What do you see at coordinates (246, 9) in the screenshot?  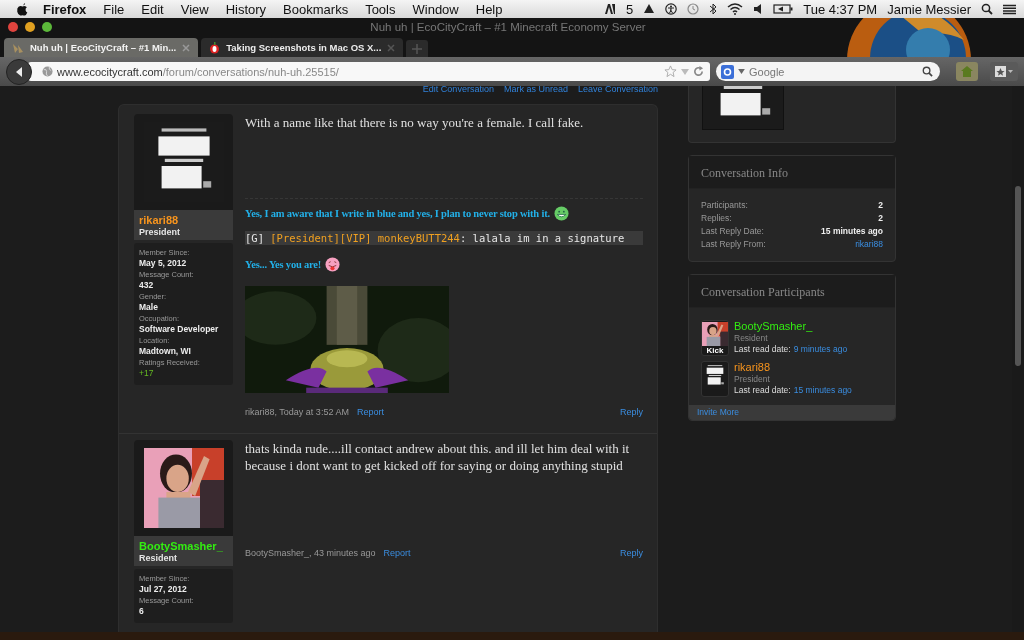 I see `menu-item: History` at bounding box center [246, 9].